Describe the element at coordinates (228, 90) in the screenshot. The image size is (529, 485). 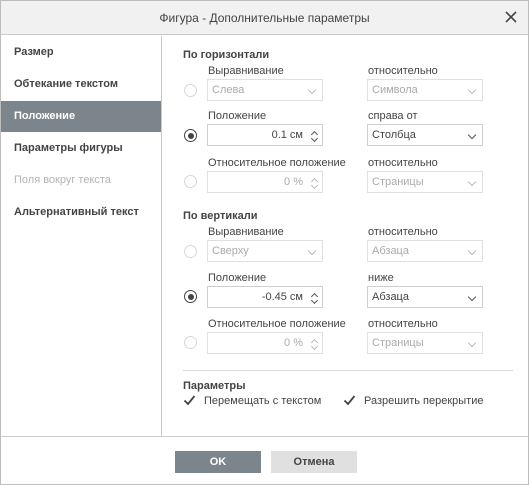
I see `horizontal-alignment-value: Слева` at that location.